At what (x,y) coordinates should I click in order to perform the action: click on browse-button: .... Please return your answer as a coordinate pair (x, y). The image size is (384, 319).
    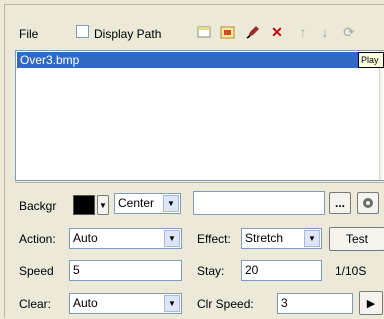
    Looking at the image, I should click on (340, 203).